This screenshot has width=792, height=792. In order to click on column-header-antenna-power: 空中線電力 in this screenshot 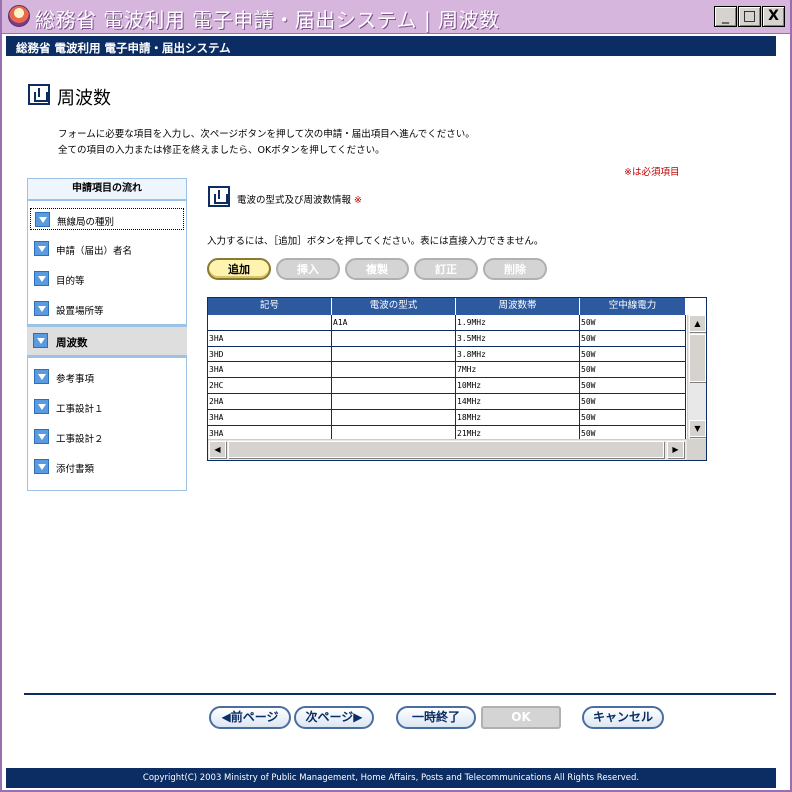, I will do `click(633, 306)`.